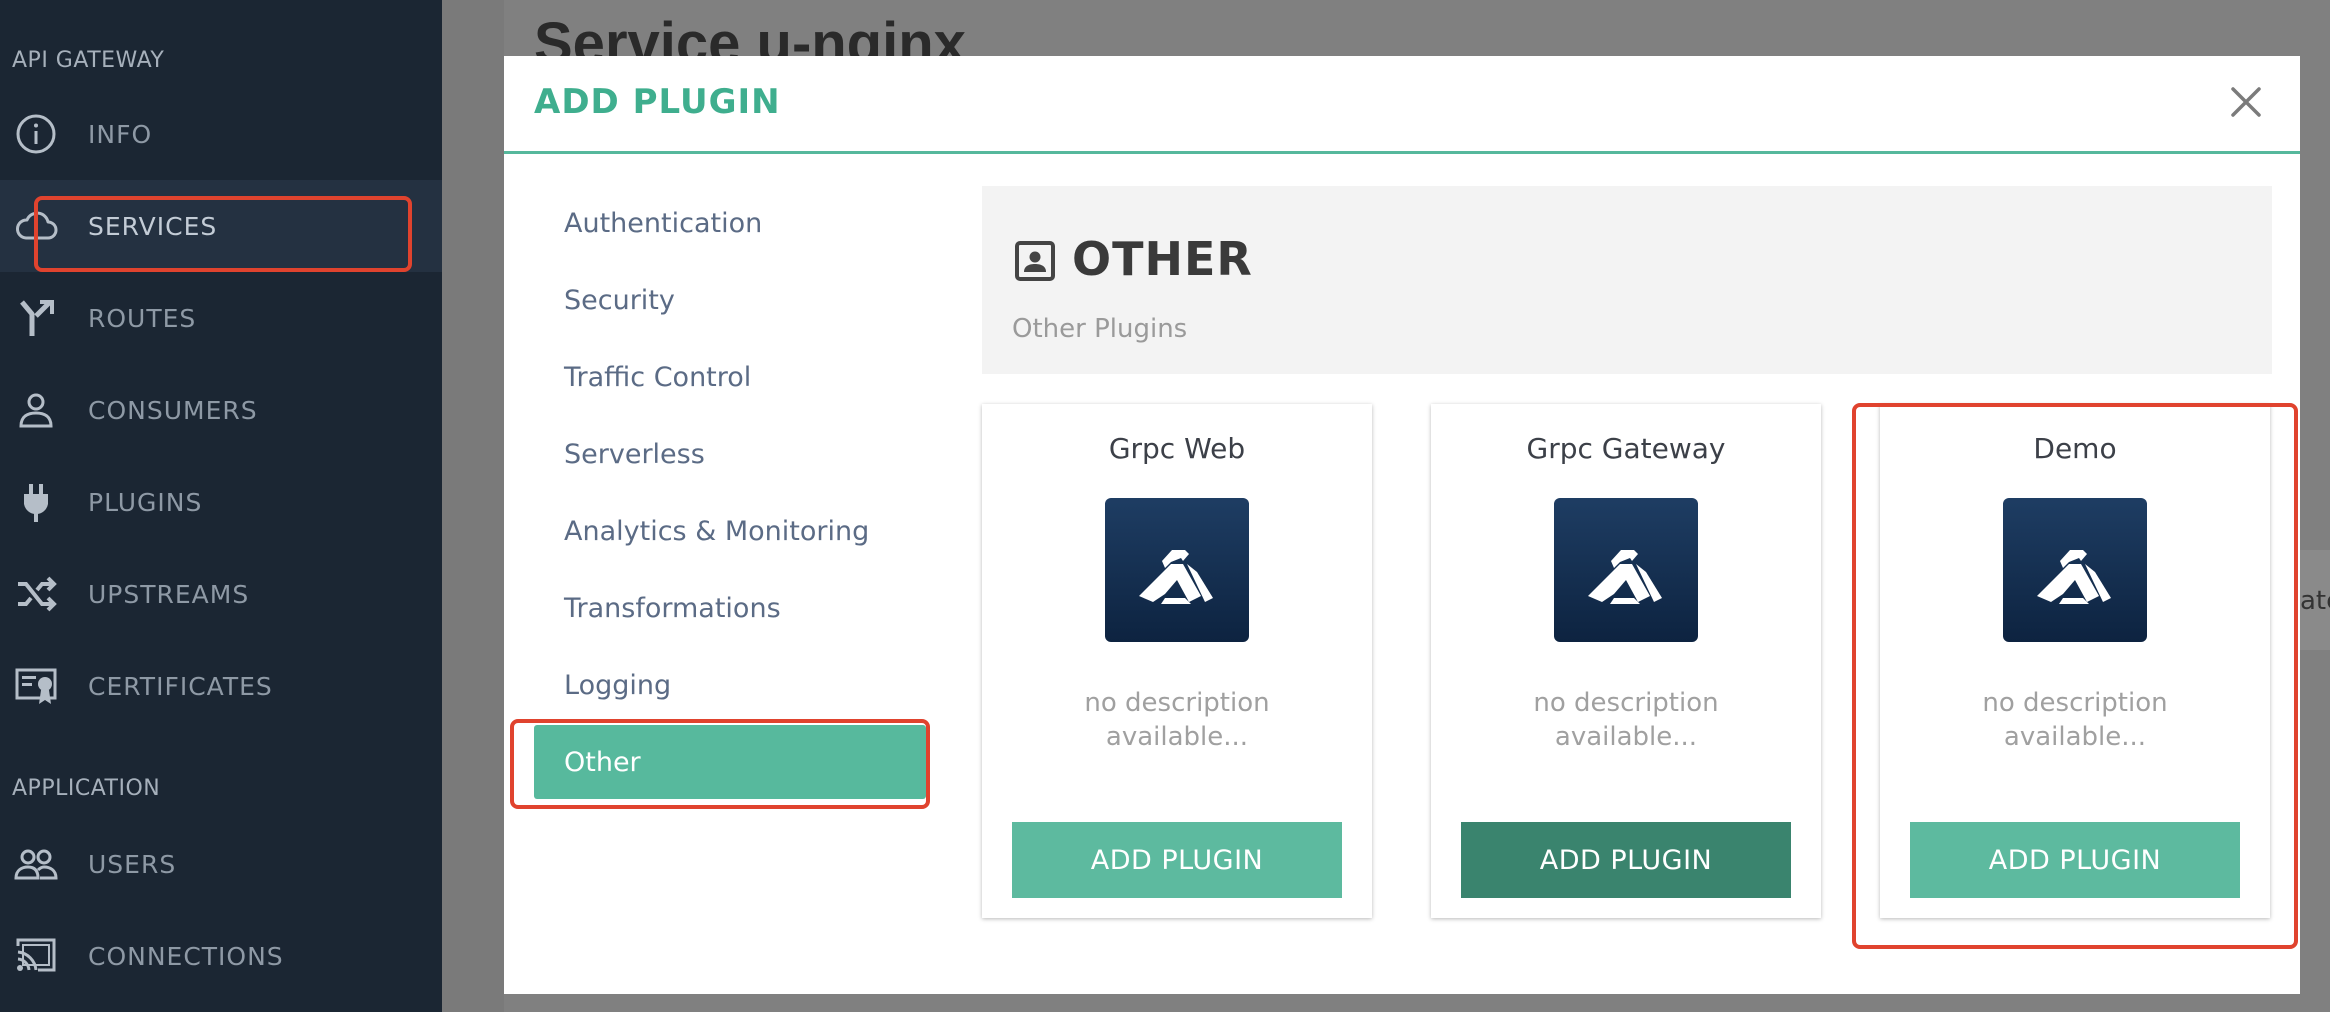  What do you see at coordinates (120, 134) in the screenshot?
I see `sidebar-item-label: INFO` at bounding box center [120, 134].